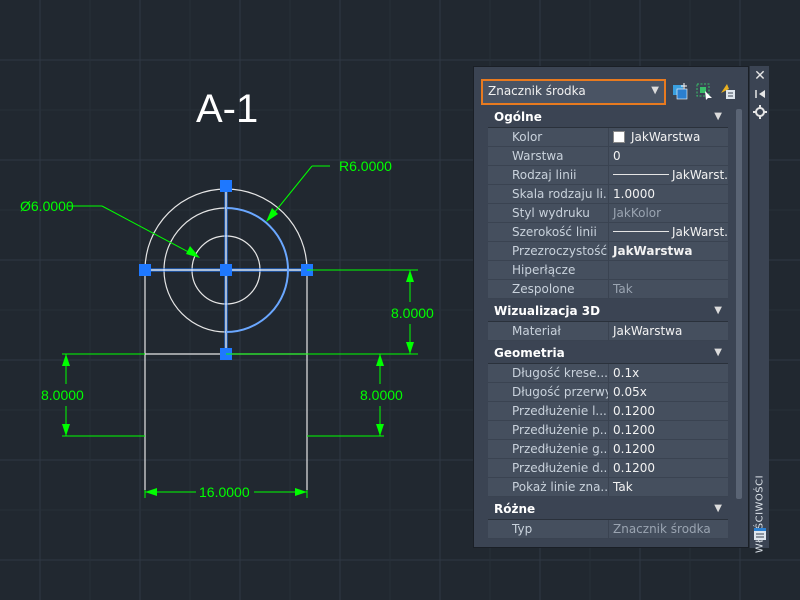 This screenshot has height=600, width=800. What do you see at coordinates (619, 137) in the screenshot?
I see `color-swatch` at bounding box center [619, 137].